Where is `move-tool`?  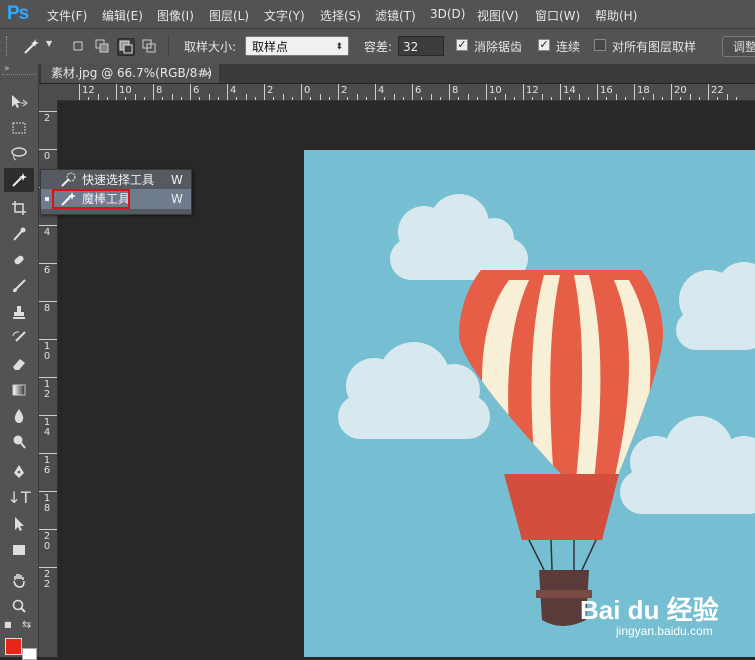
move-tool is located at coordinates (19, 102).